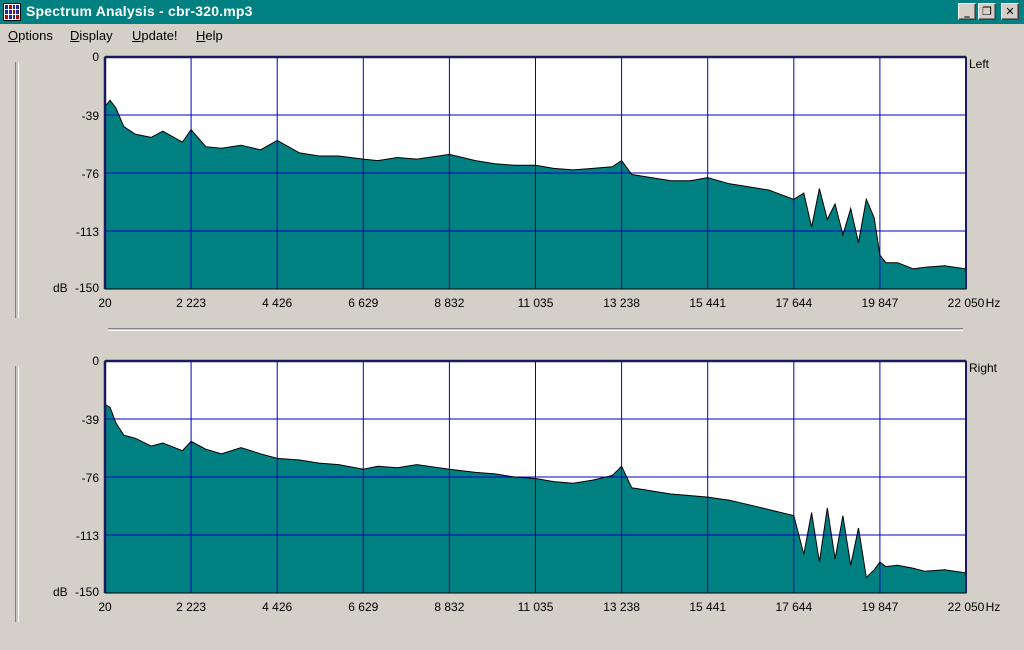 The height and width of the screenshot is (650, 1024). What do you see at coordinates (979, 64) in the screenshot?
I see `channel-label: Left` at bounding box center [979, 64].